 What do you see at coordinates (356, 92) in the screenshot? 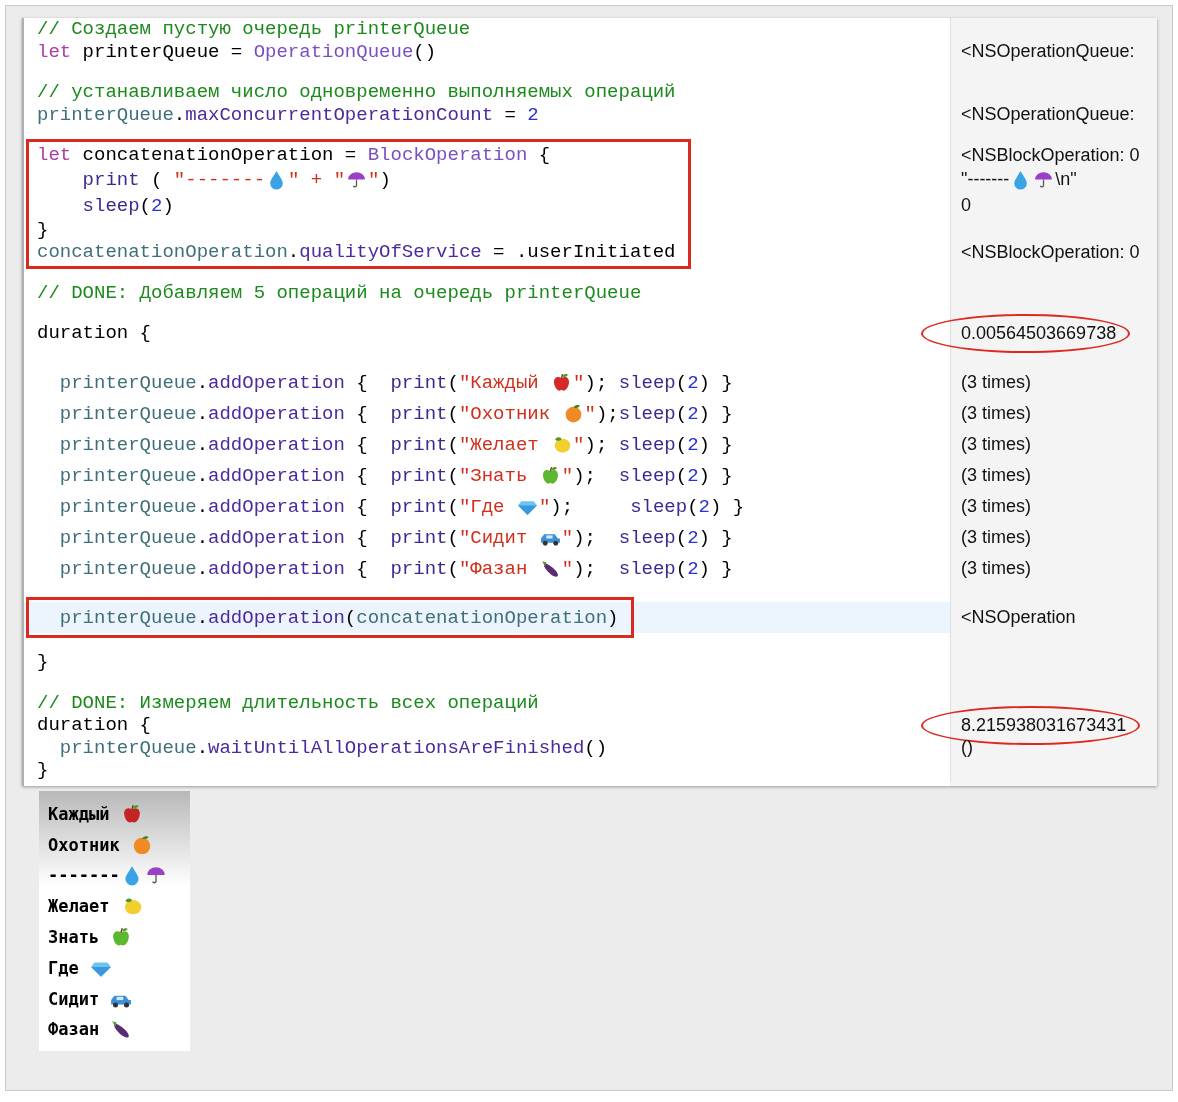
I see `code-line: // устанавливаем число одновременно выполняемых операций` at bounding box center [356, 92].